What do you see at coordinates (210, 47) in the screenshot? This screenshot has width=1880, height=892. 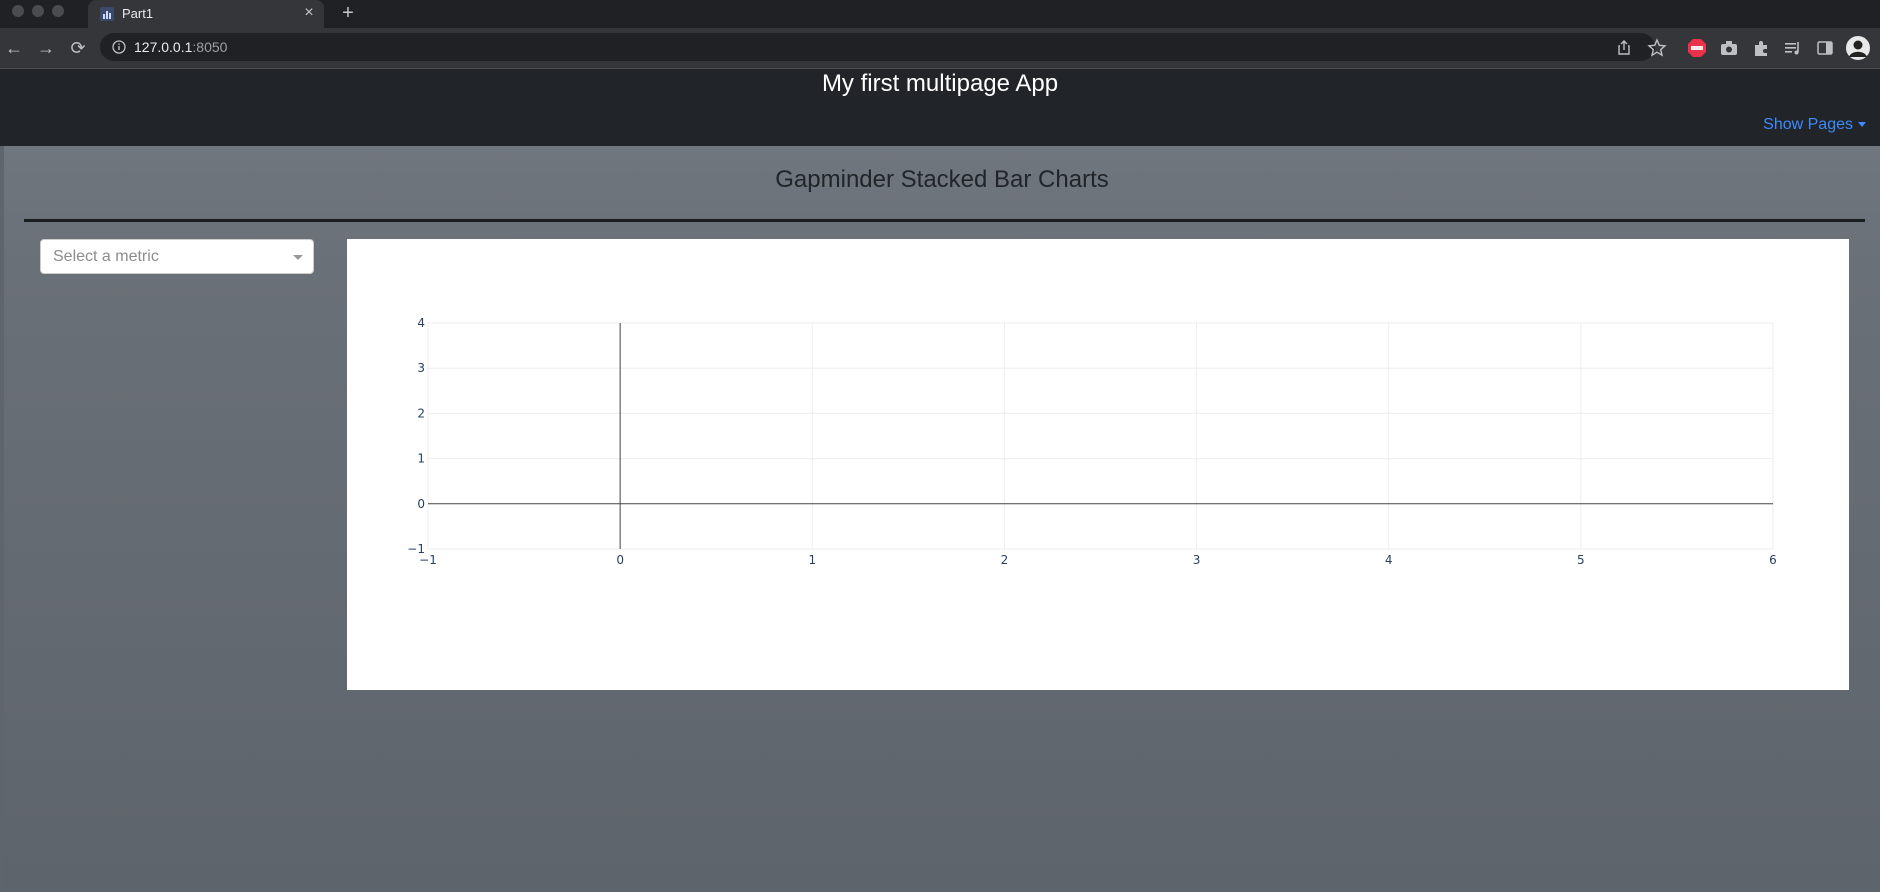 I see `url-port: :8050` at bounding box center [210, 47].